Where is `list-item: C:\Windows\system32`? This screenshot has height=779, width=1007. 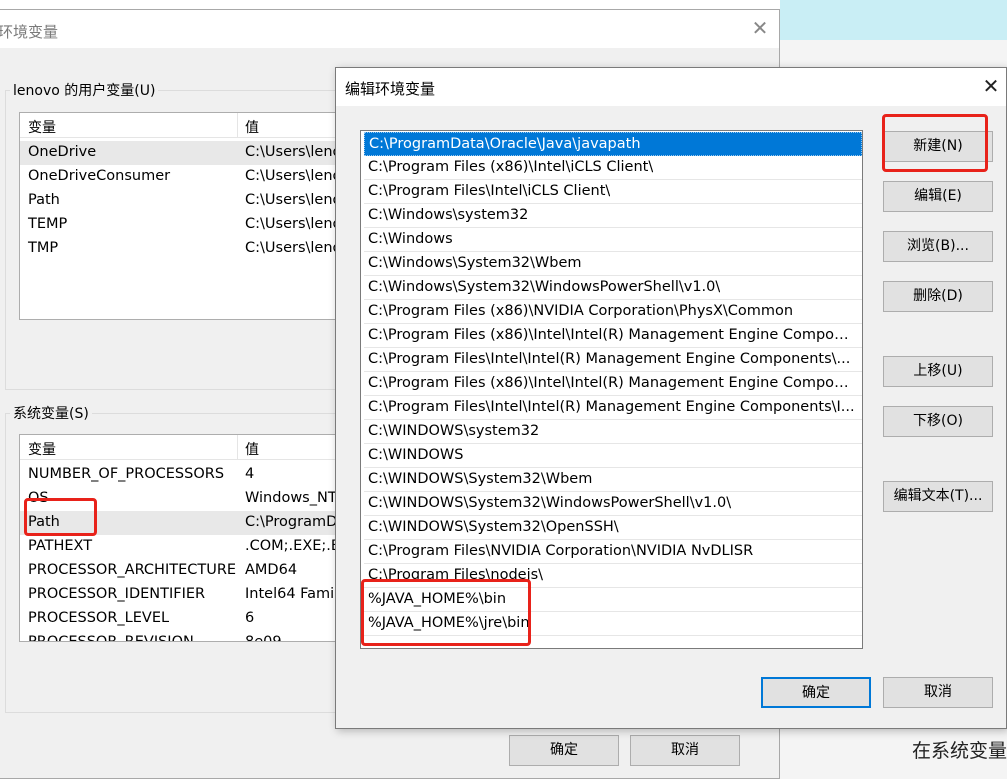 list-item: C:\Windows\system32 is located at coordinates (613, 216).